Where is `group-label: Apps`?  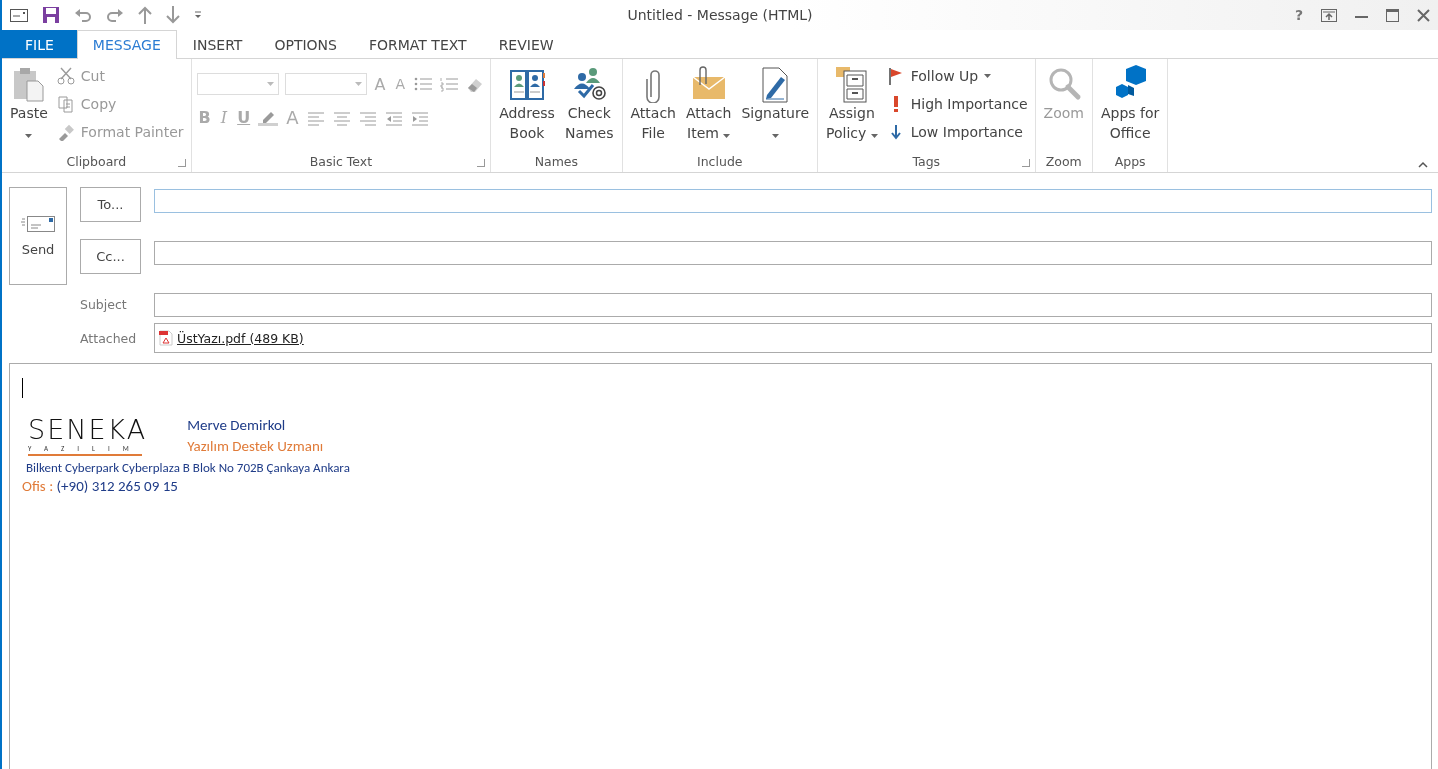
group-label: Apps is located at coordinates (1130, 161).